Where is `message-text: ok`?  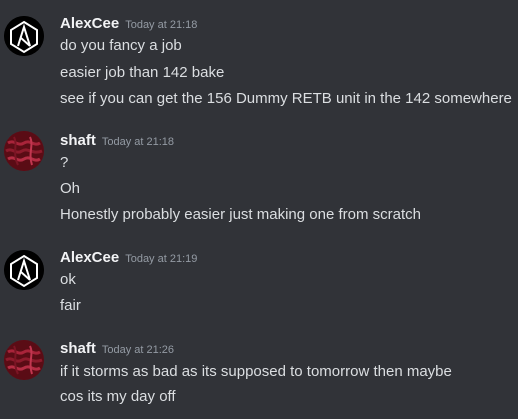 message-text: ok is located at coordinates (68, 279).